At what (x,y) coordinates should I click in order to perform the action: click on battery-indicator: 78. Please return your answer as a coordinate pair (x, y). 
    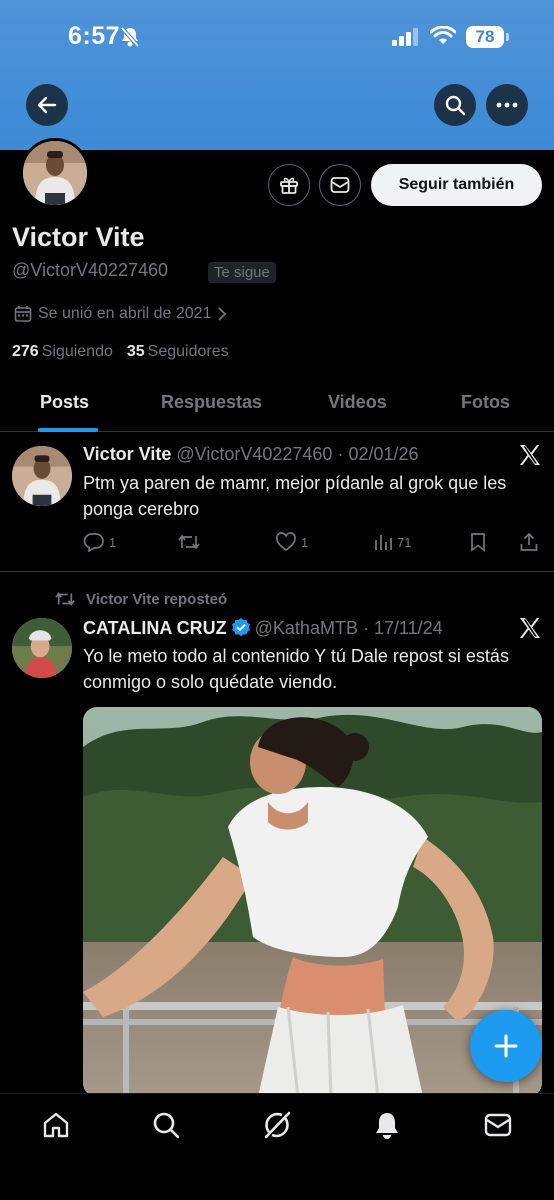
    Looking at the image, I should click on (485, 37).